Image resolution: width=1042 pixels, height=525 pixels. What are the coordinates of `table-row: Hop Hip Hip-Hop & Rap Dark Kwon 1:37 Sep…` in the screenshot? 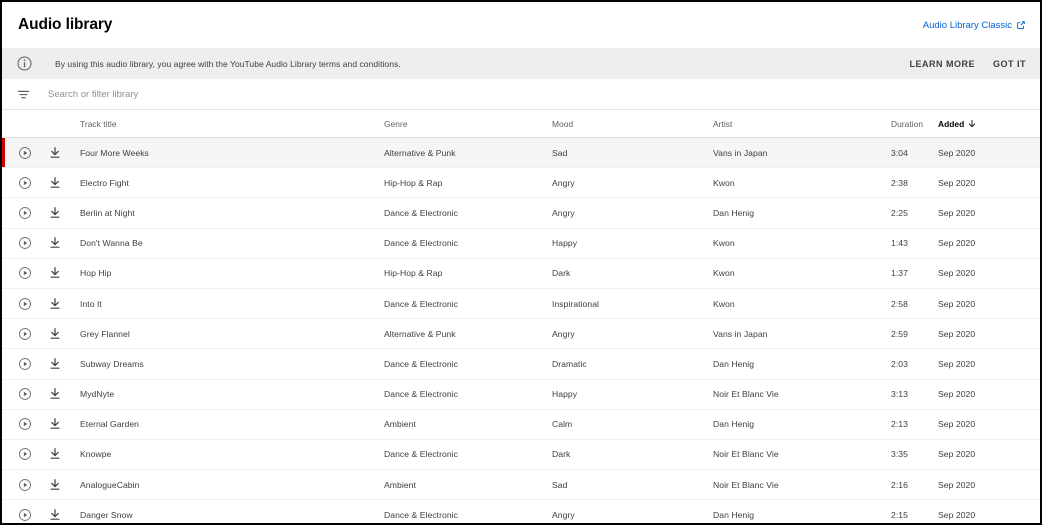 It's located at (521, 274).